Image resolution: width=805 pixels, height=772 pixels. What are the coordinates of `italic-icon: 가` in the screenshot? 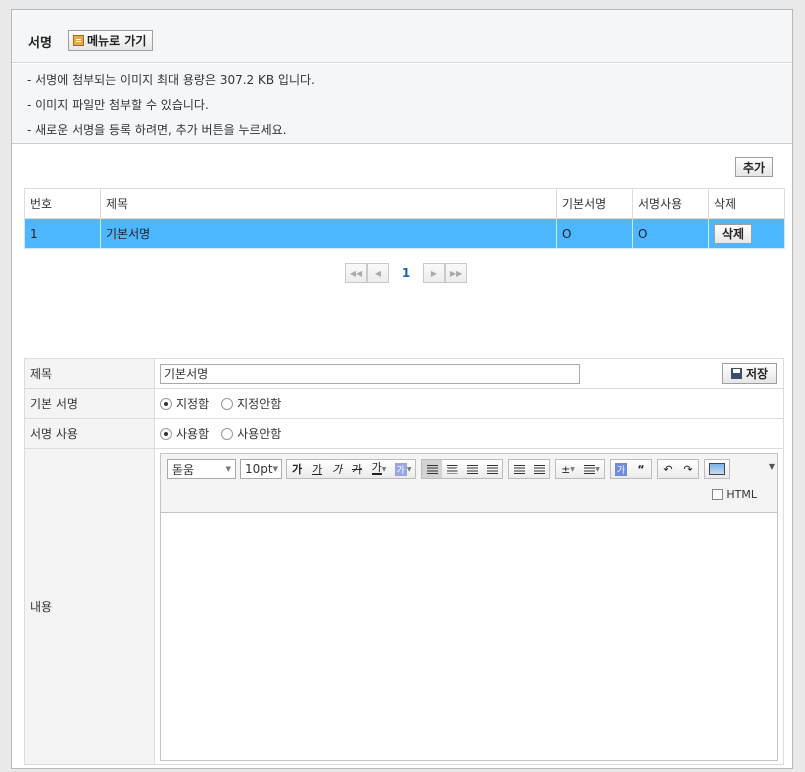 It's located at (337, 469).